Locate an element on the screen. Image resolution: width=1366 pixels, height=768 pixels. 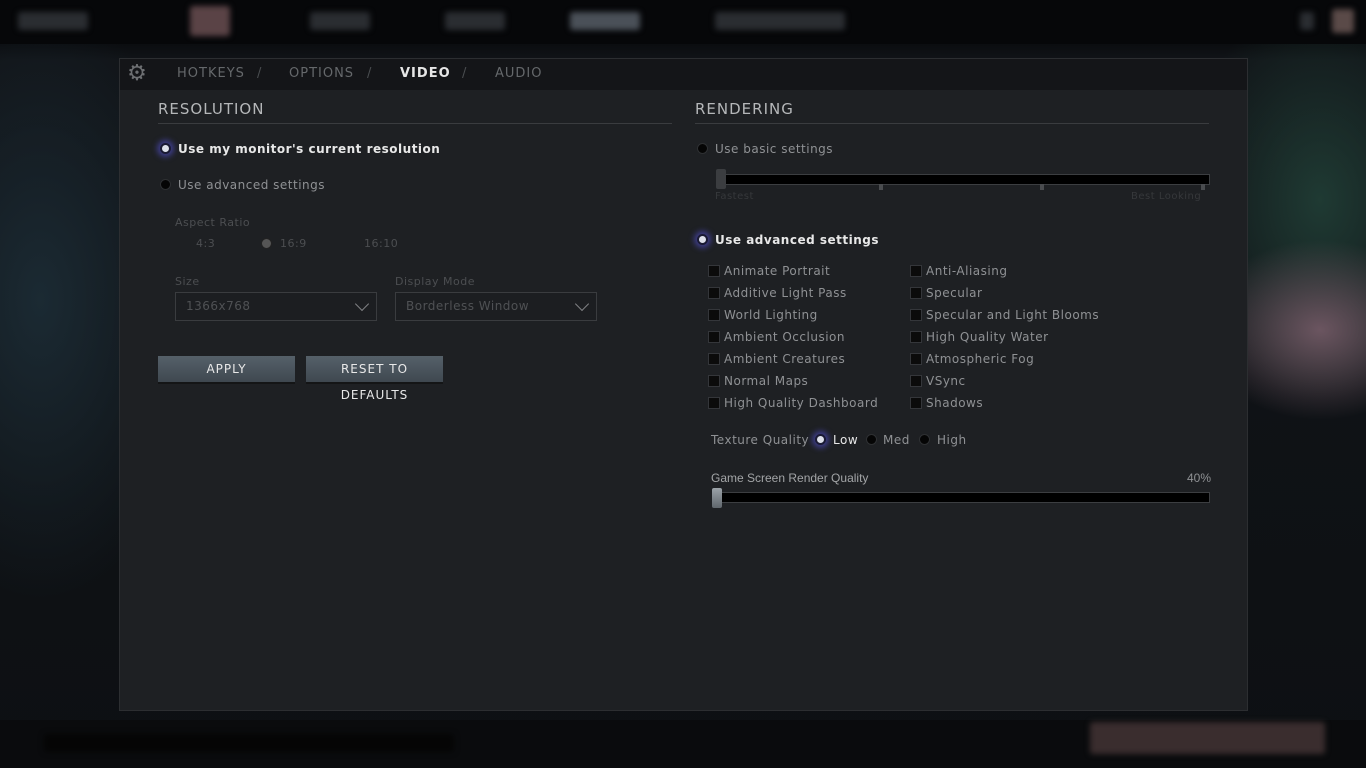
size-value: 1366x768 is located at coordinates (218, 306).